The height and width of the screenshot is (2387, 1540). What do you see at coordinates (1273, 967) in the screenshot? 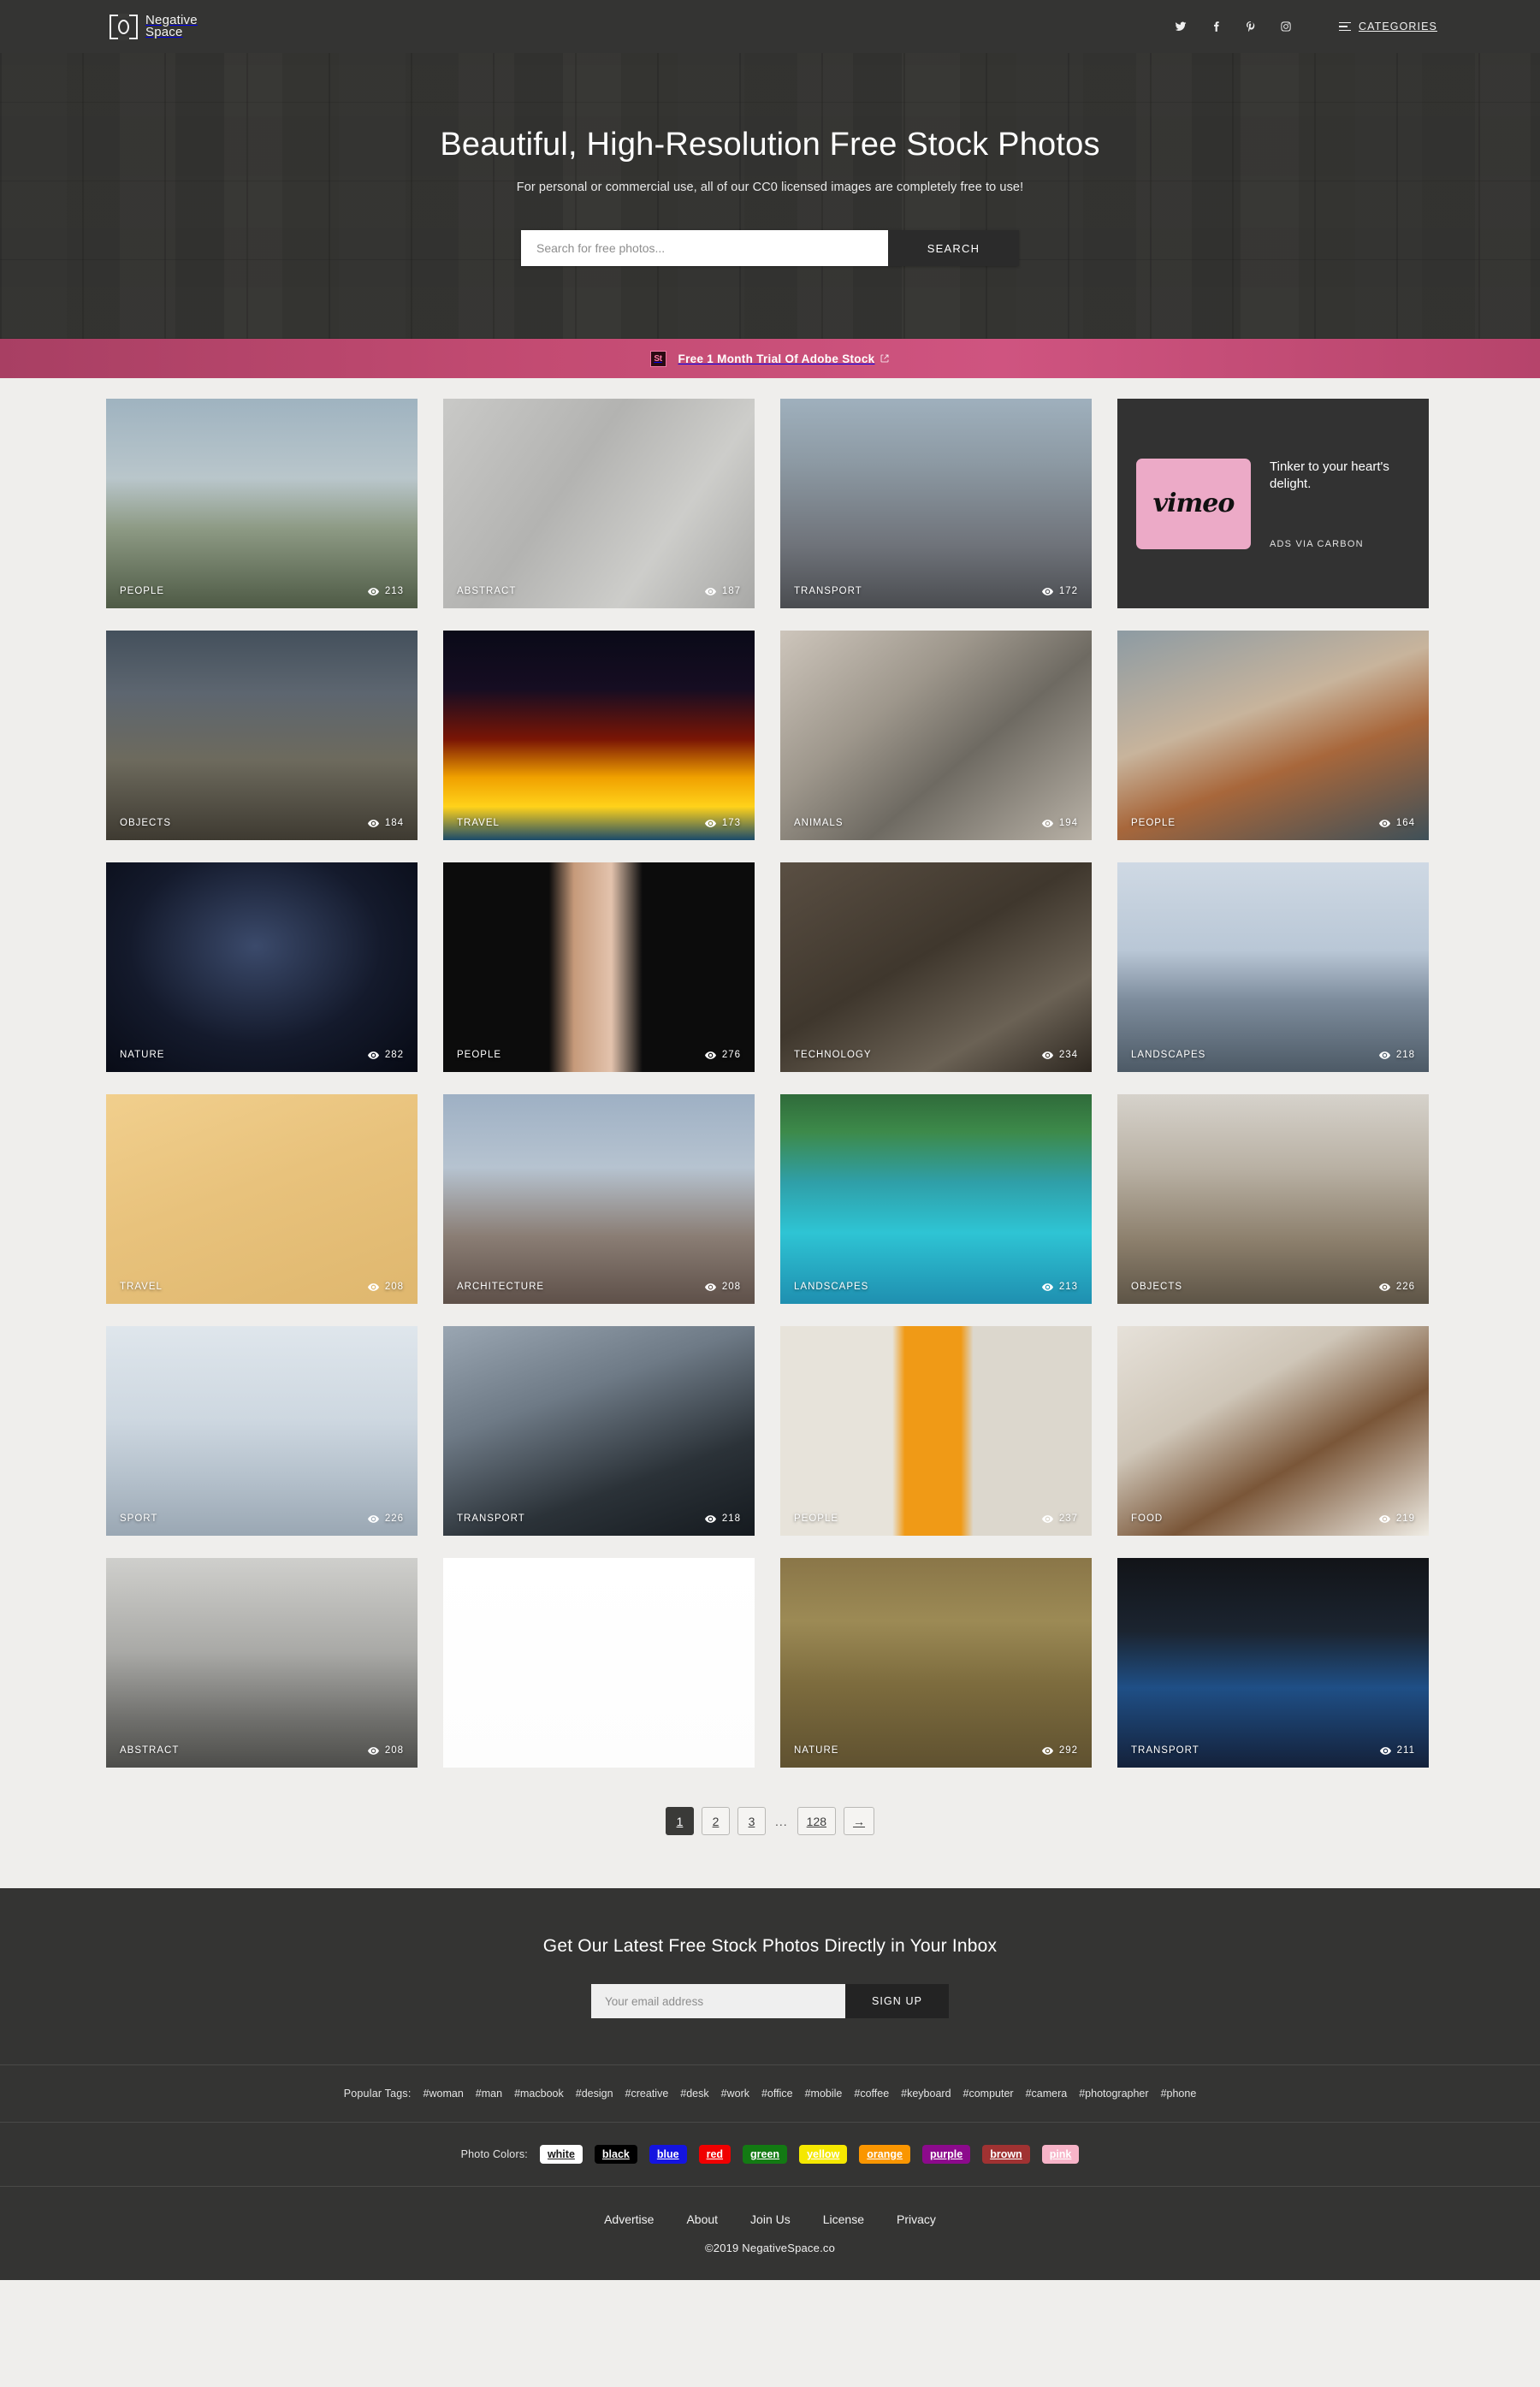
I see `photo-card: LANDSCAPES 218` at bounding box center [1273, 967].